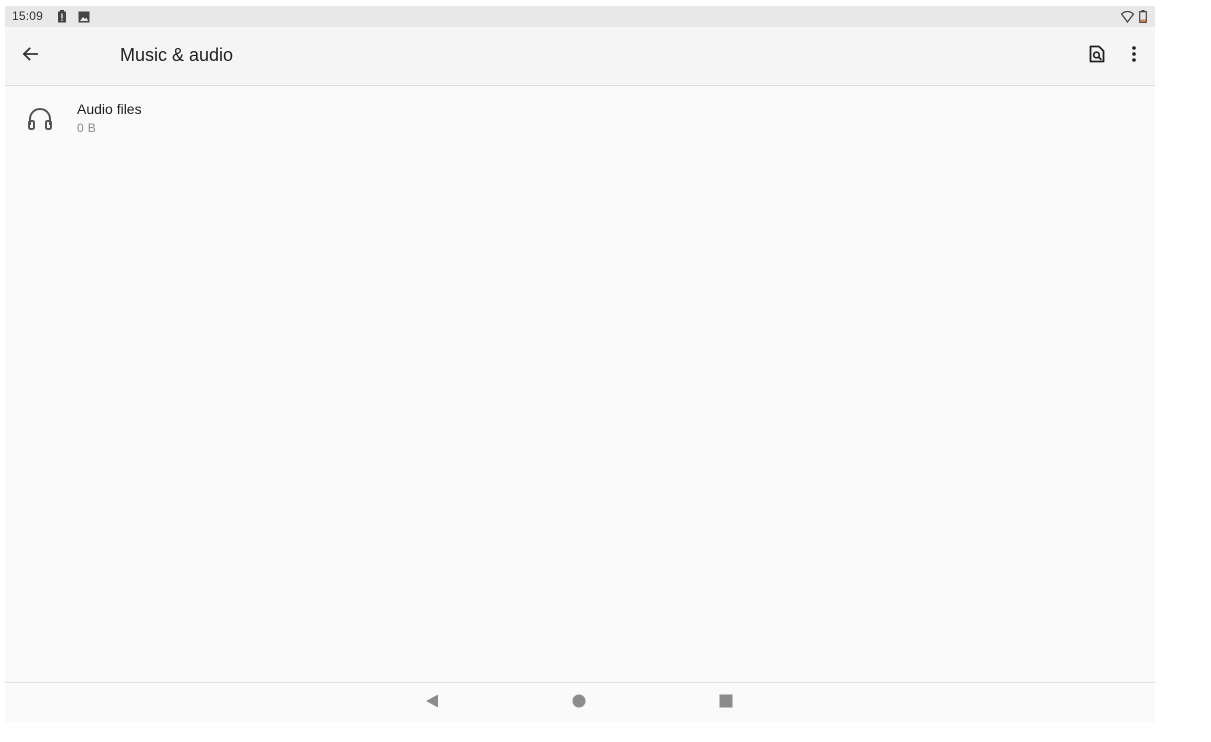 Image resolution: width=1211 pixels, height=742 pixels. What do you see at coordinates (28, 16) in the screenshot?
I see `status-time: 15:09` at bounding box center [28, 16].